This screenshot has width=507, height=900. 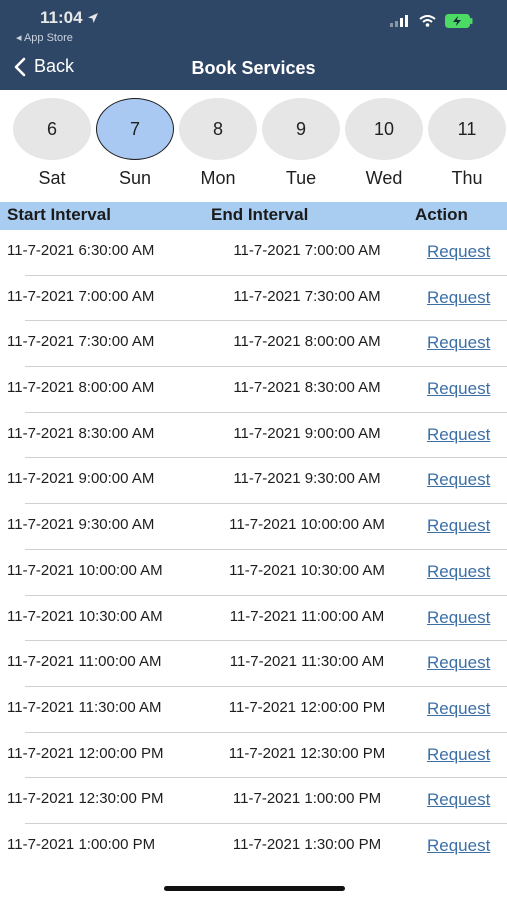 I want to click on day-number: 8, so click(x=218, y=129).